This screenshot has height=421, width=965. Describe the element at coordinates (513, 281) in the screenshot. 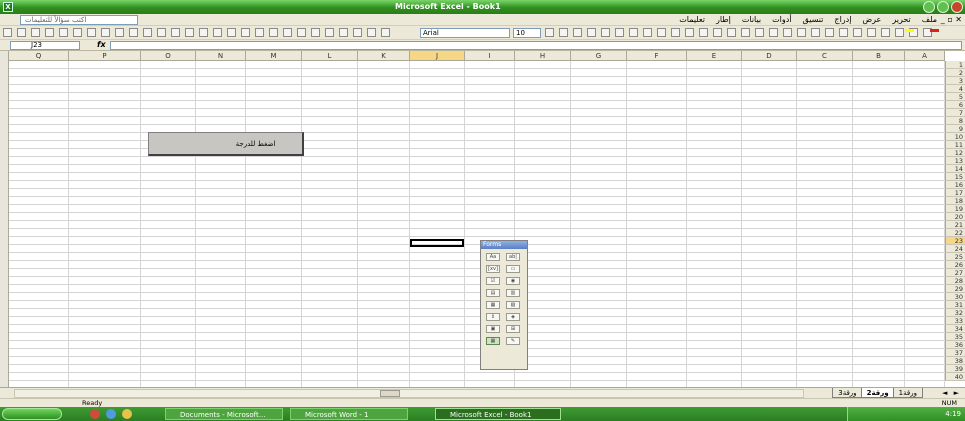

I see `forms-tool-button: ◉` at that location.